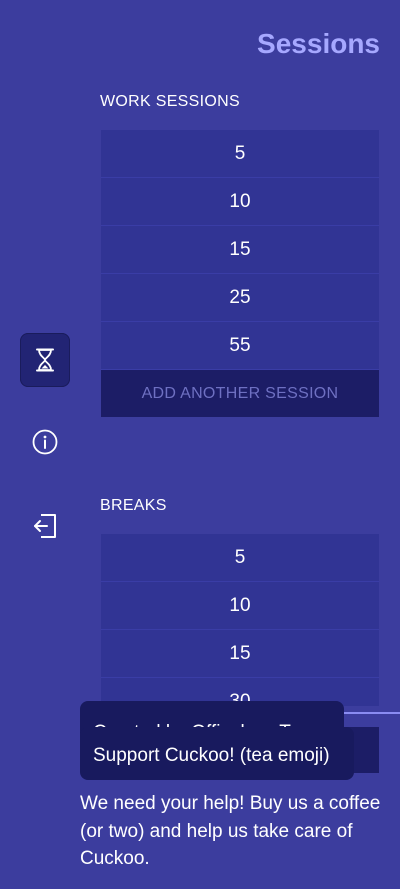 The height and width of the screenshot is (889, 400). Describe the element at coordinates (240, 154) in the screenshot. I see `work-session-item: 5` at that location.